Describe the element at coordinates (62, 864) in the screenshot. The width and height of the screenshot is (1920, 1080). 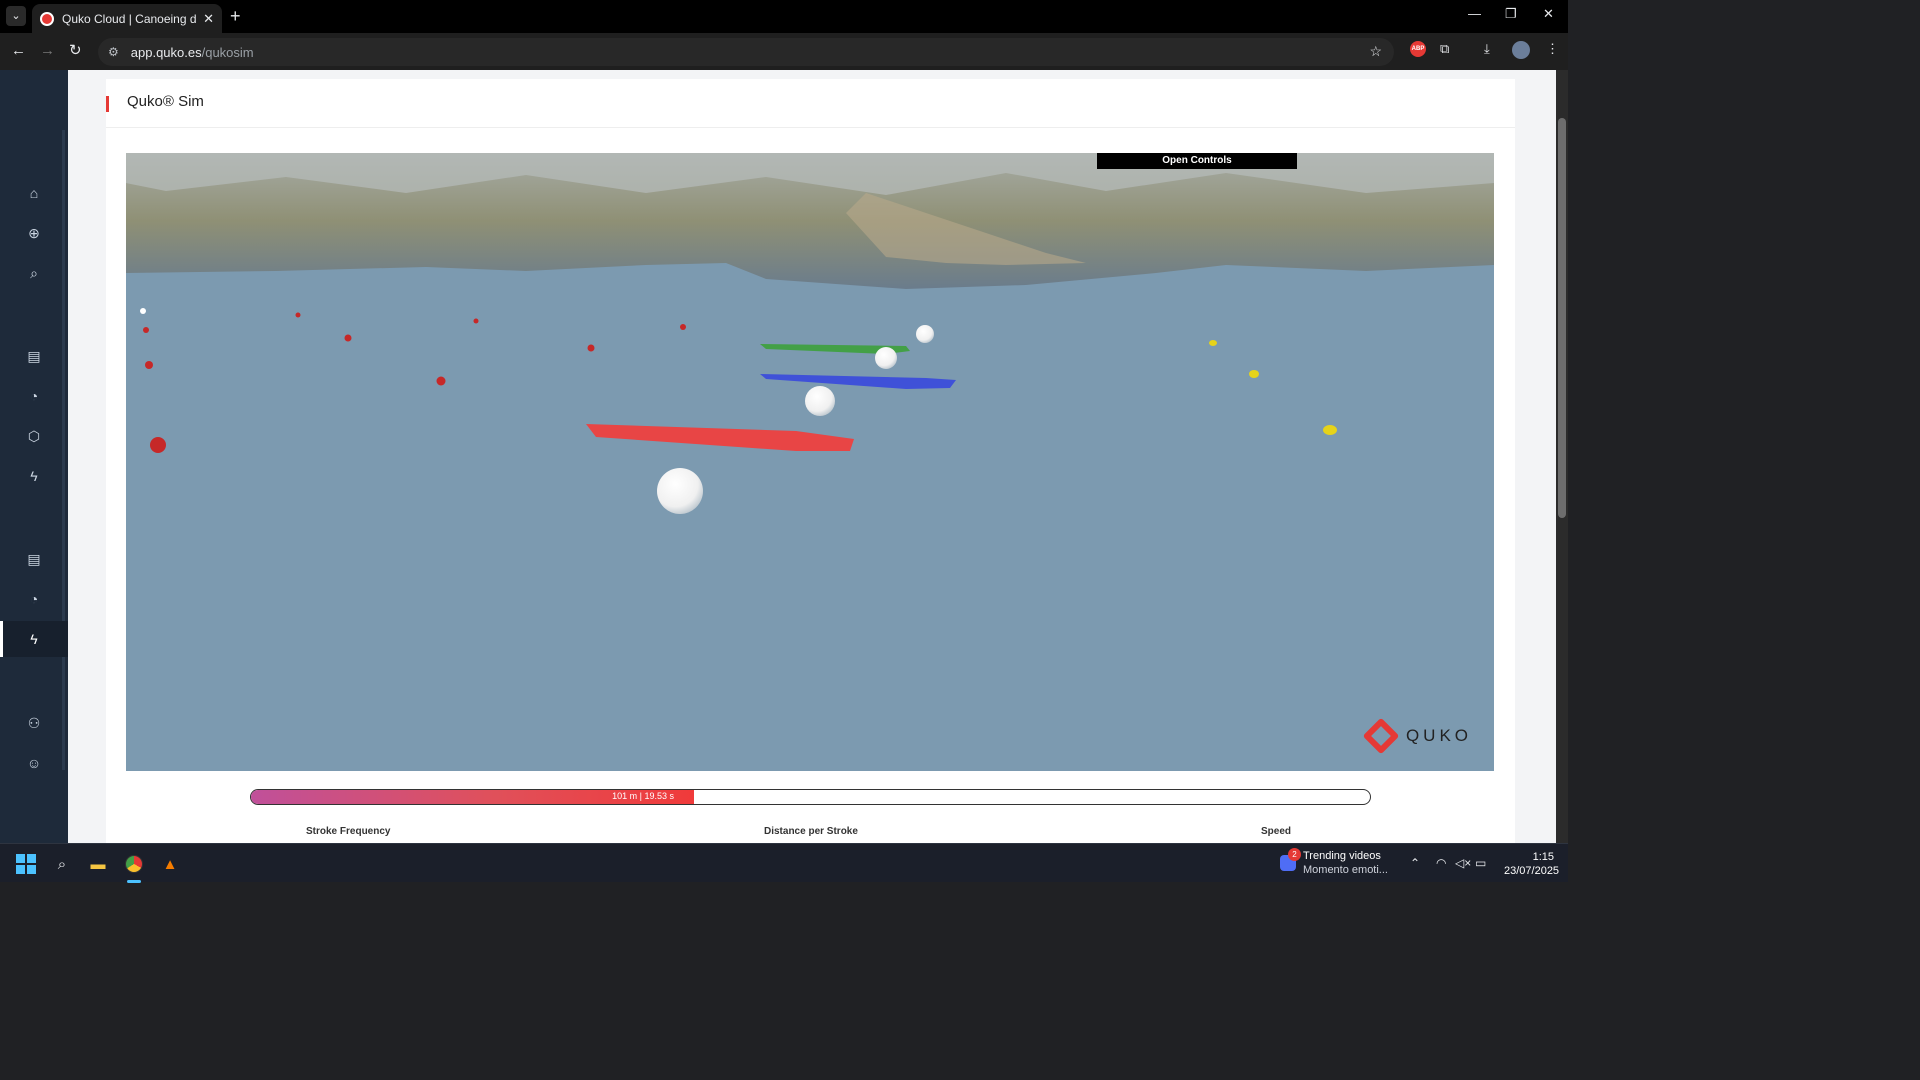
I see `taskbar-search-icon: ⌕` at that location.